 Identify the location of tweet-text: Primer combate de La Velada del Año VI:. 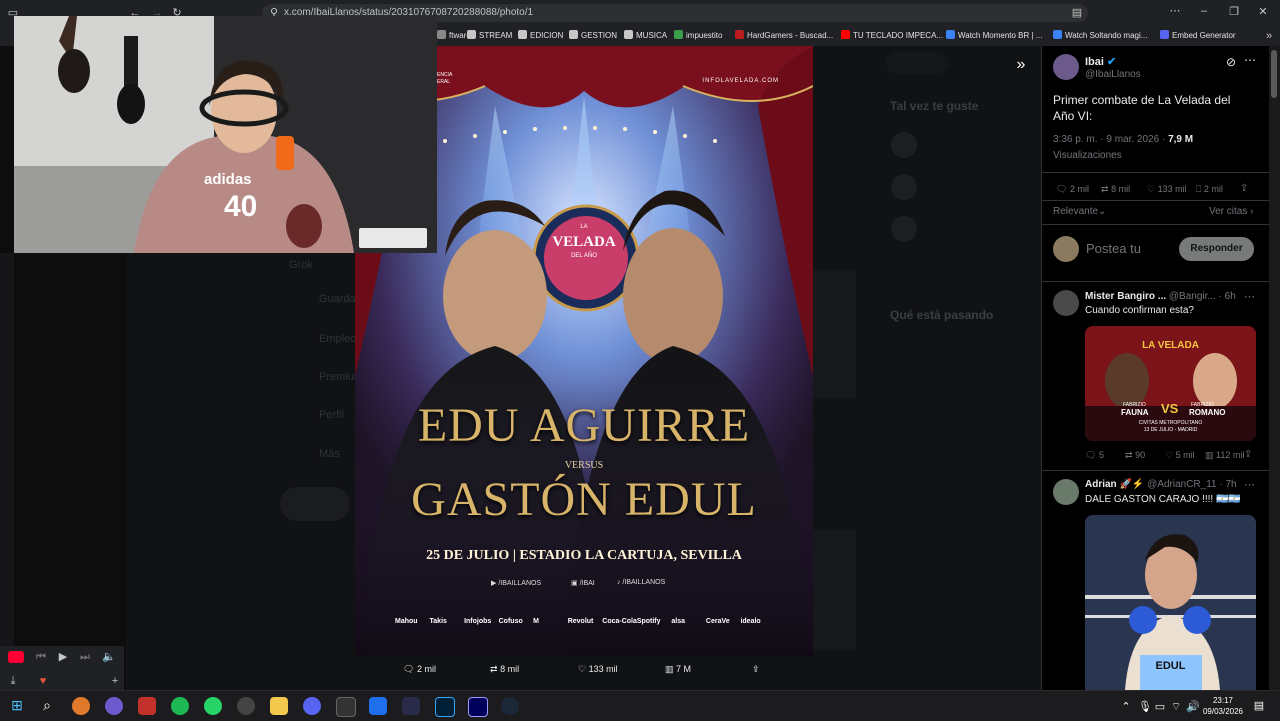
(1142, 108).